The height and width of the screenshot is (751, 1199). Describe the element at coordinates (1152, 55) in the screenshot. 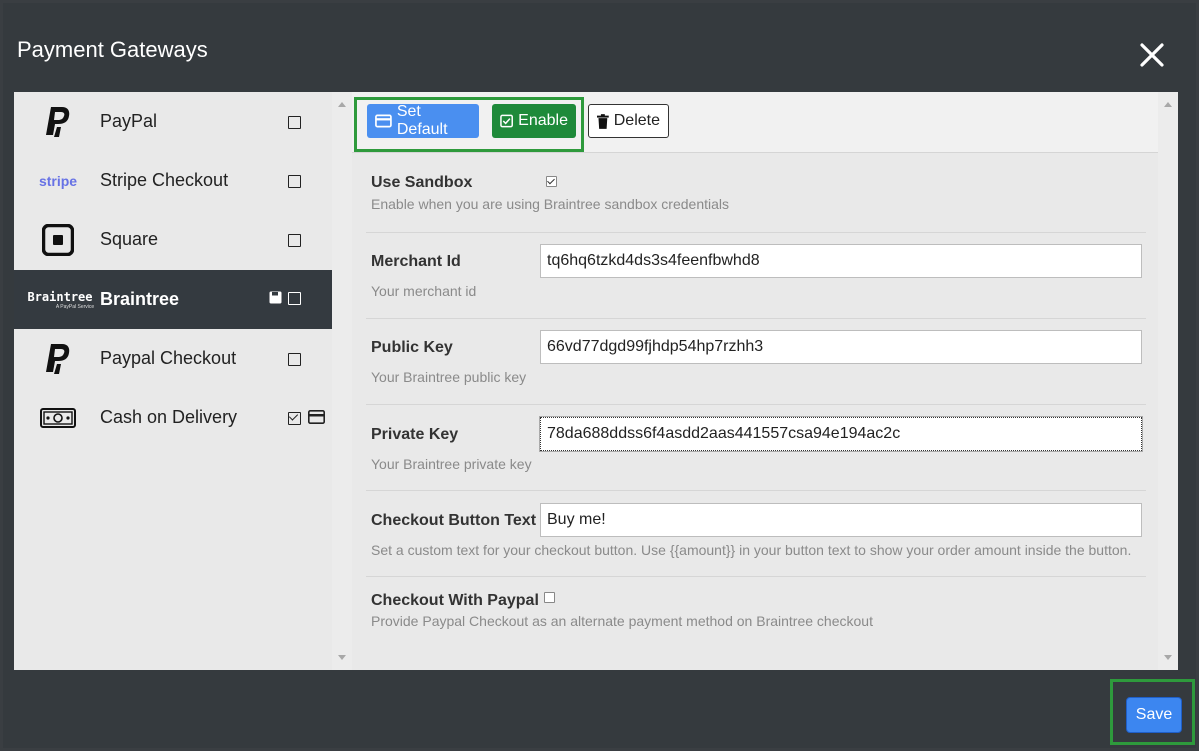

I see `close-icon` at that location.